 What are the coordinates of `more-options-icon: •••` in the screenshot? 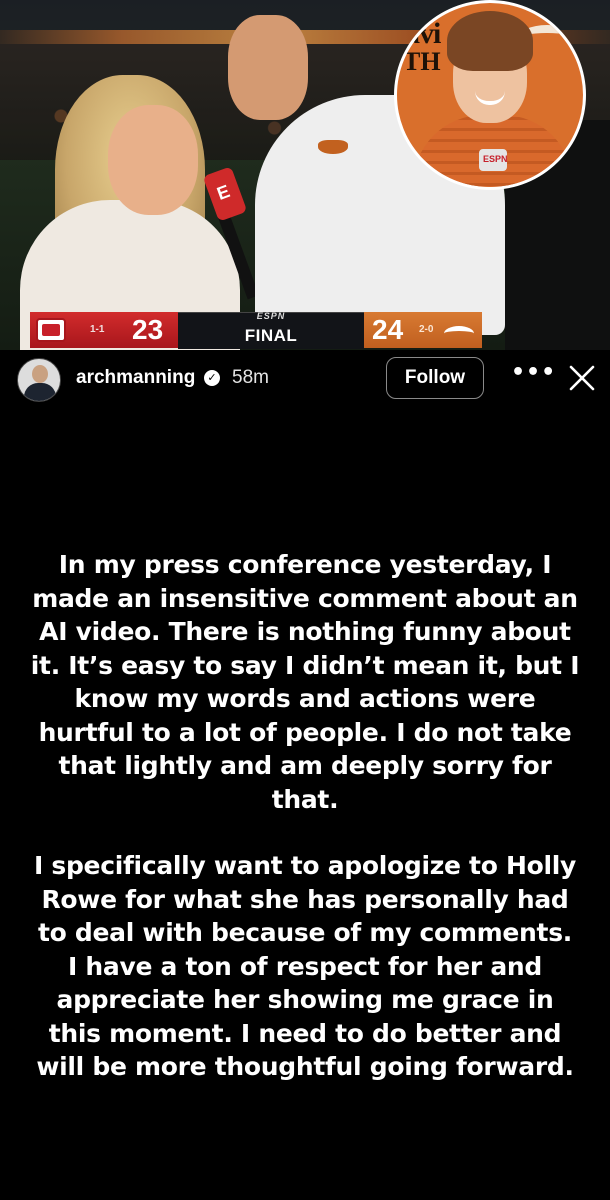 It's located at (533, 374).